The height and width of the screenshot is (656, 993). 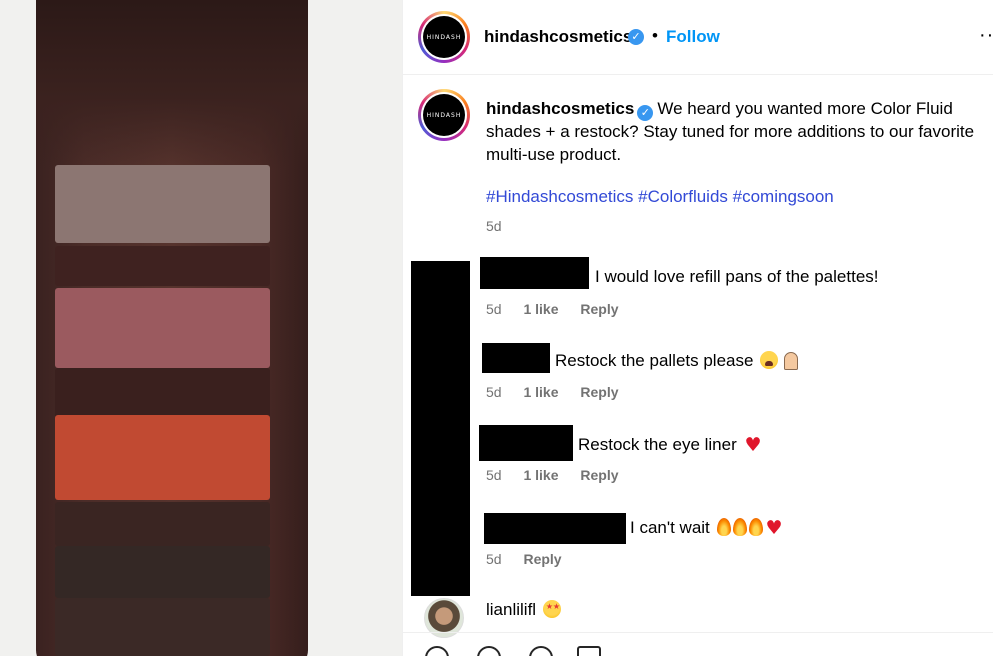 I want to click on comment-text: I can't wait ♥, so click(x=706, y=528).